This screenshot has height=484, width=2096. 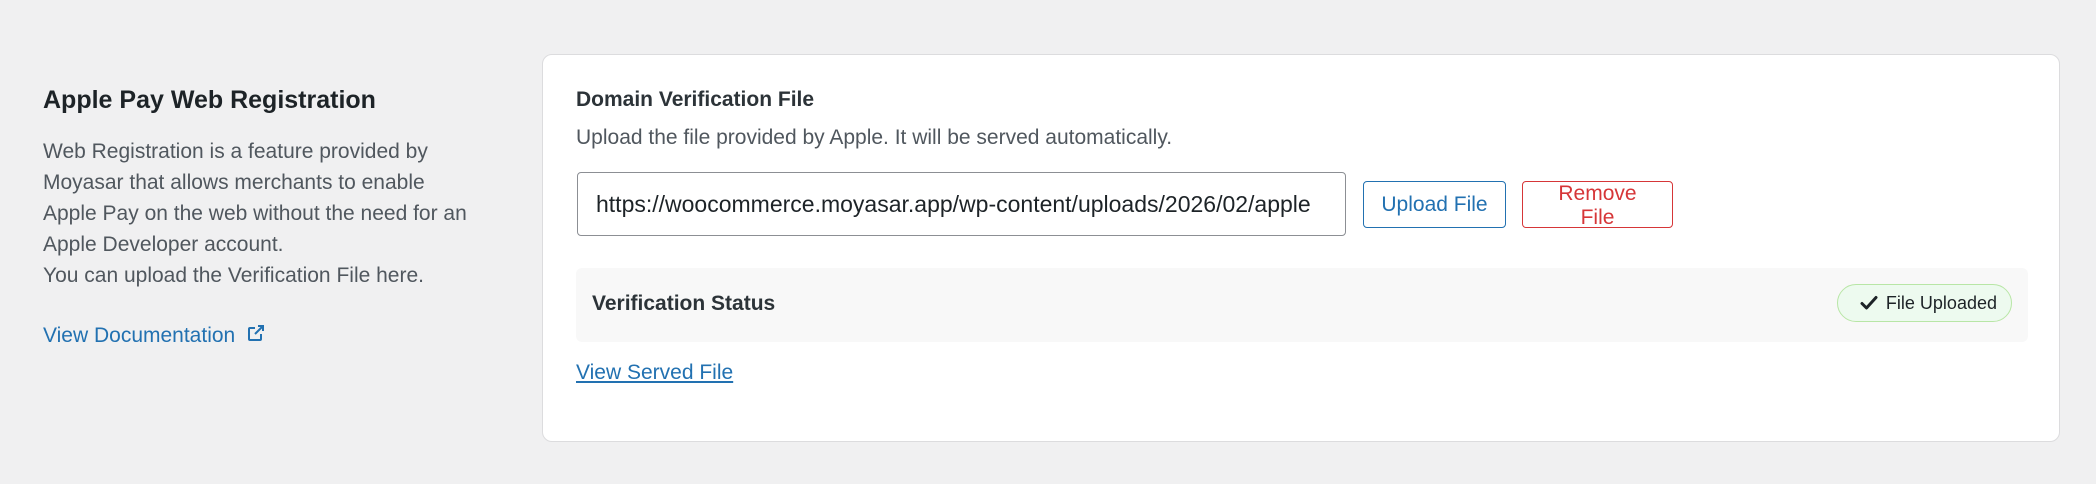 What do you see at coordinates (209, 100) in the screenshot?
I see `section-title: Apple Pay Web Registration` at bounding box center [209, 100].